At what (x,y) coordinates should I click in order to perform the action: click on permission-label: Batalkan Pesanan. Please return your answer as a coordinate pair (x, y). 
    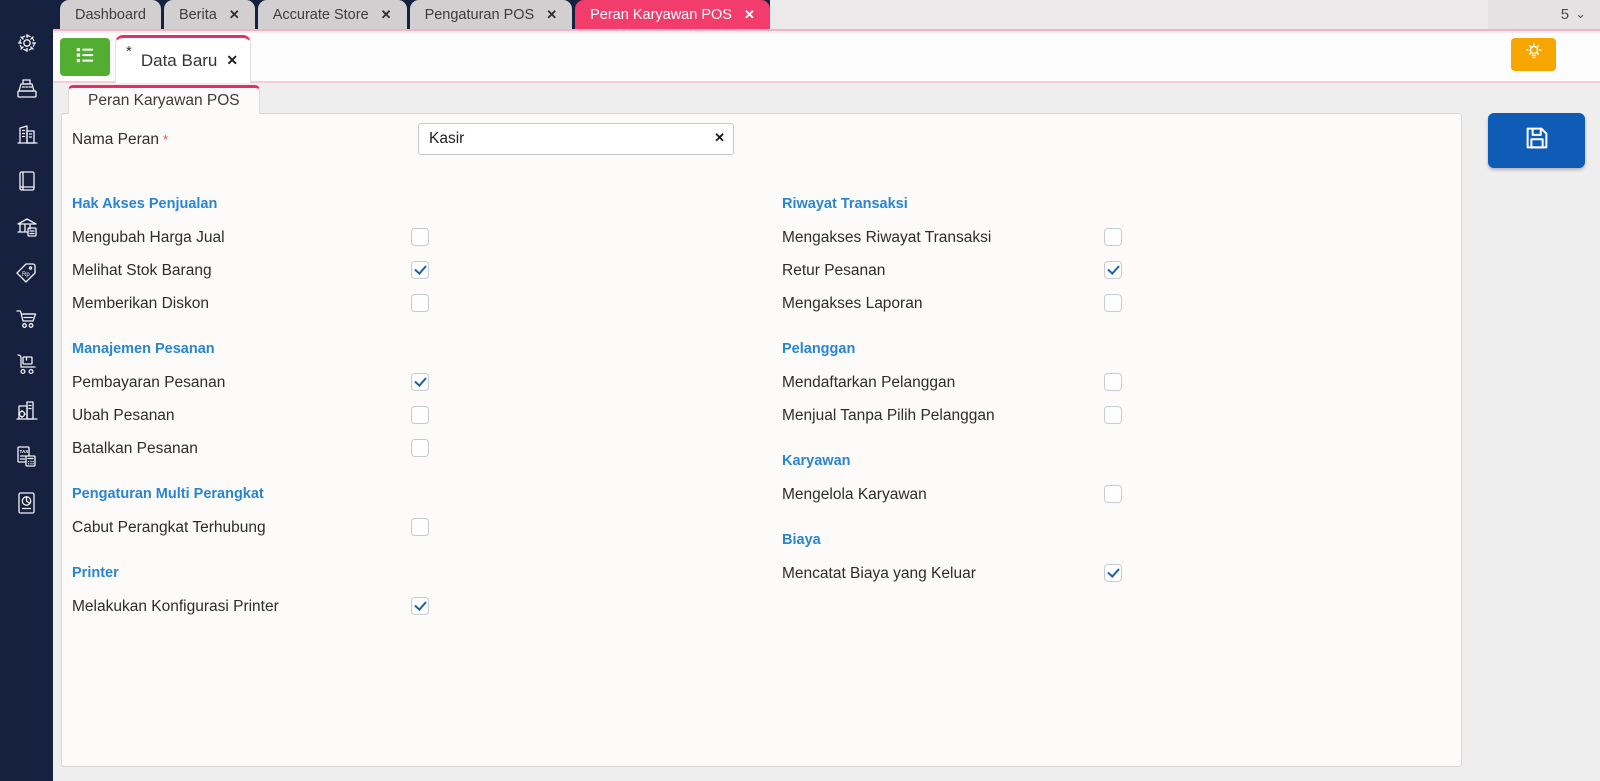
    Looking at the image, I should click on (135, 448).